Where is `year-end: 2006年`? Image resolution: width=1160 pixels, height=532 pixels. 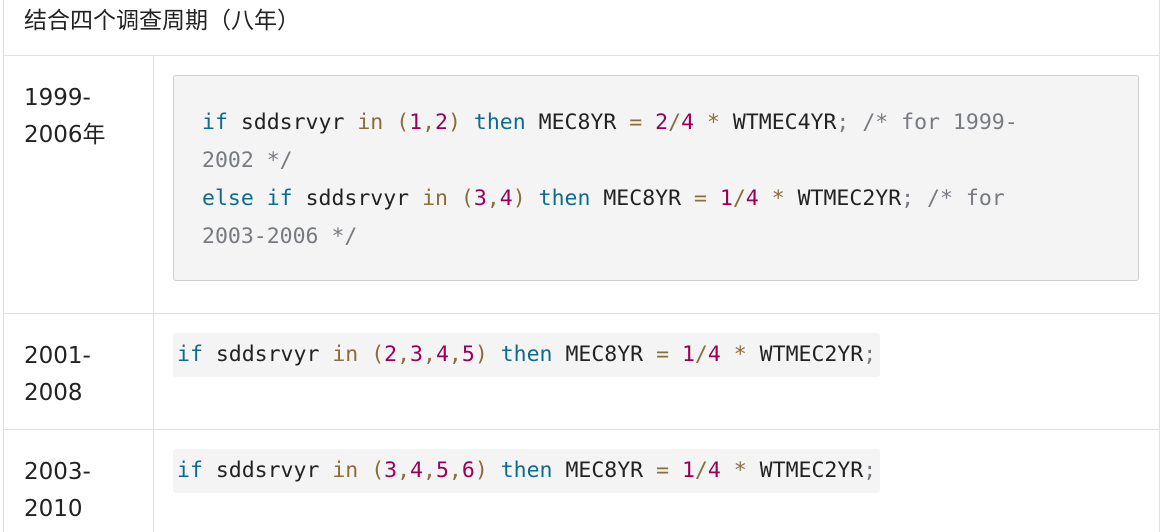
year-end: 2006年 is located at coordinates (65, 135).